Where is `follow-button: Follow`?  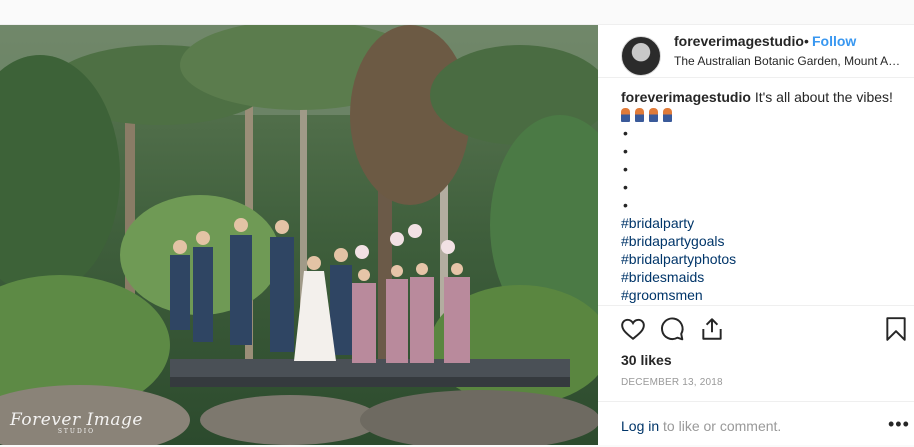
follow-button: Follow is located at coordinates (834, 41).